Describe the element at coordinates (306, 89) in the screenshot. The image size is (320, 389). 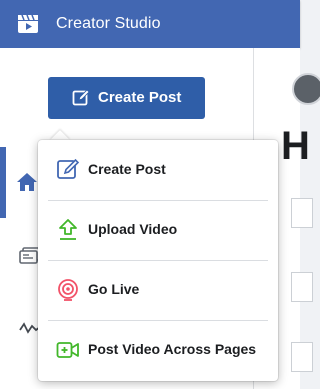
I see `avatar` at that location.